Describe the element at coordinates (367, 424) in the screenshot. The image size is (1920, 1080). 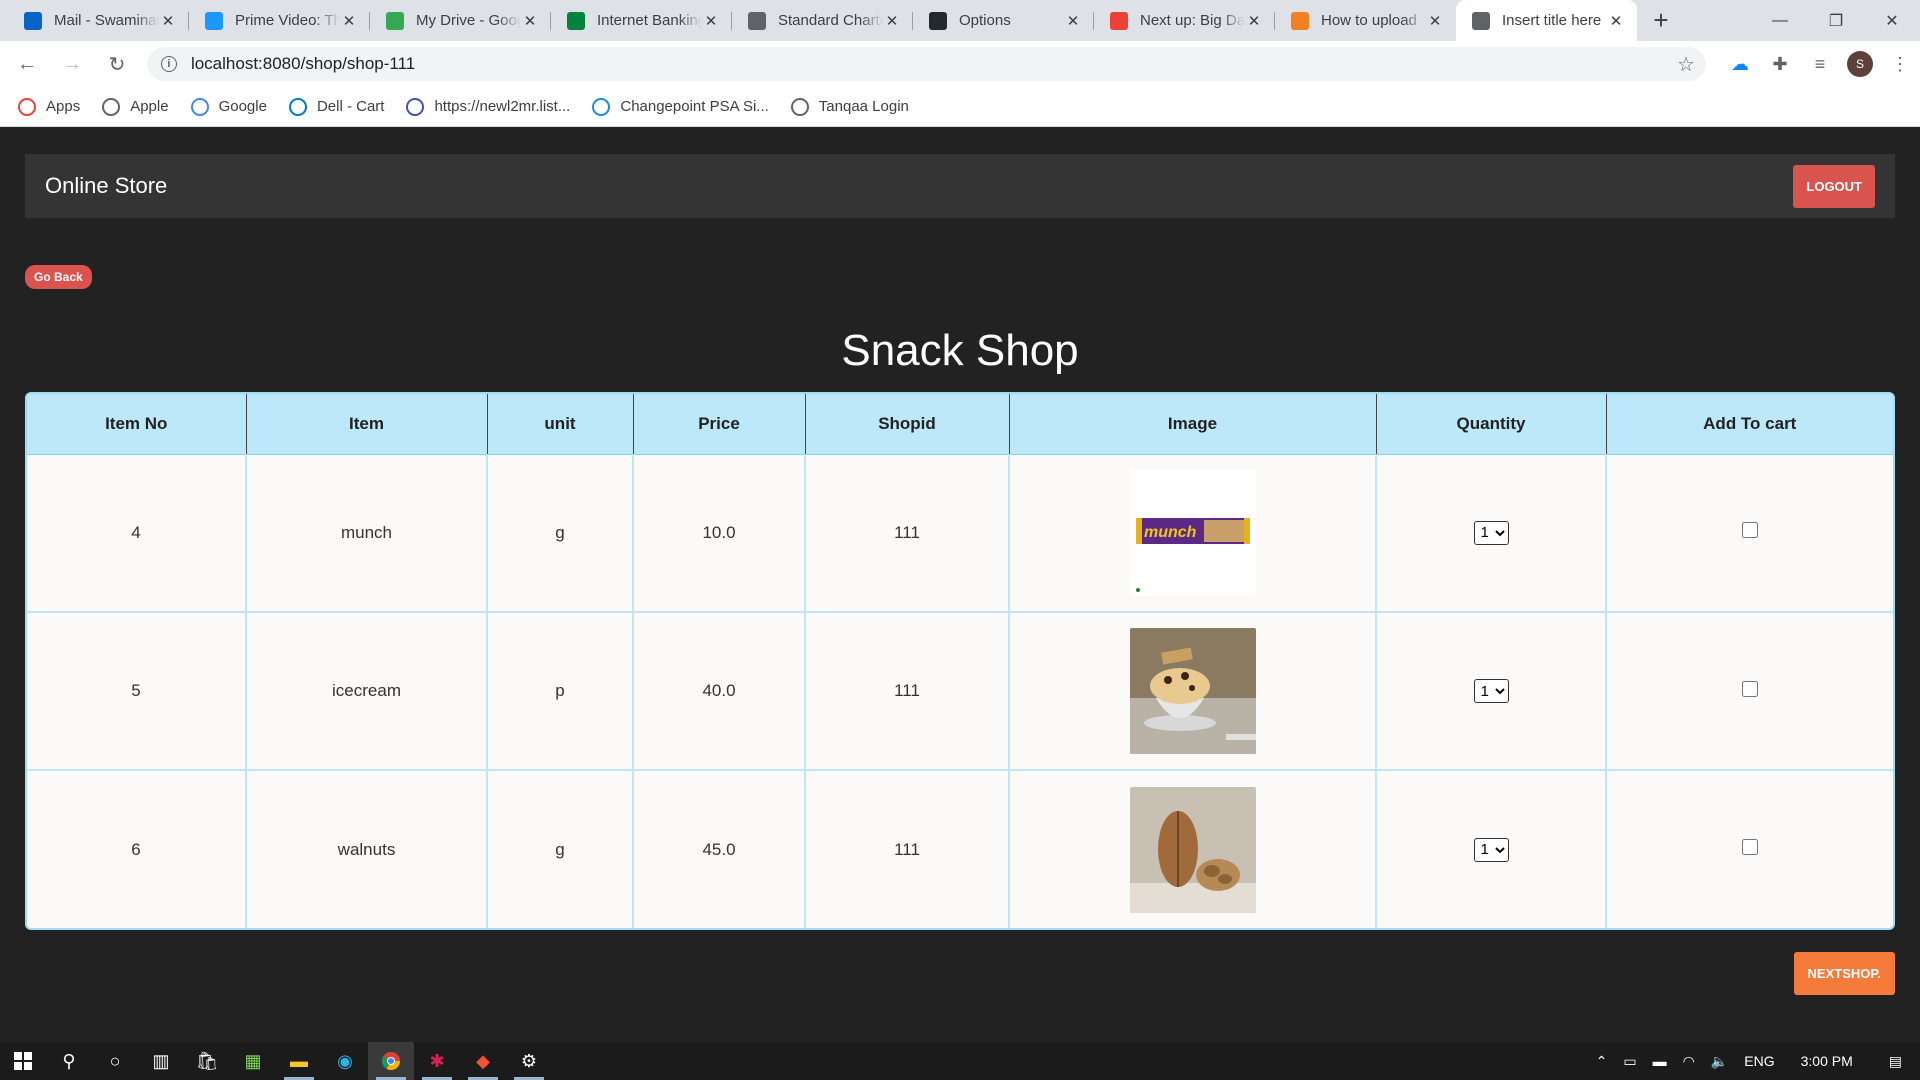
I see `column-header: Item` at that location.